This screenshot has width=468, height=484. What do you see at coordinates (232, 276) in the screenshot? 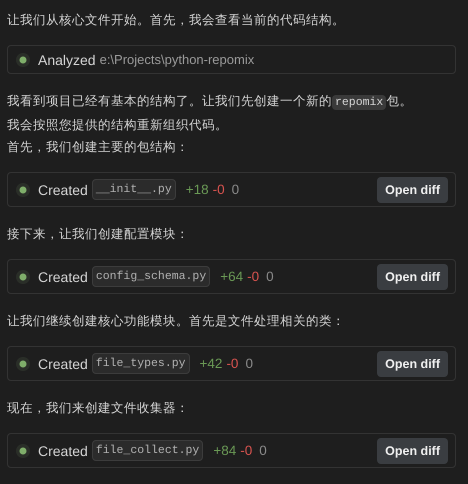
I see `added-count: +64` at bounding box center [232, 276].